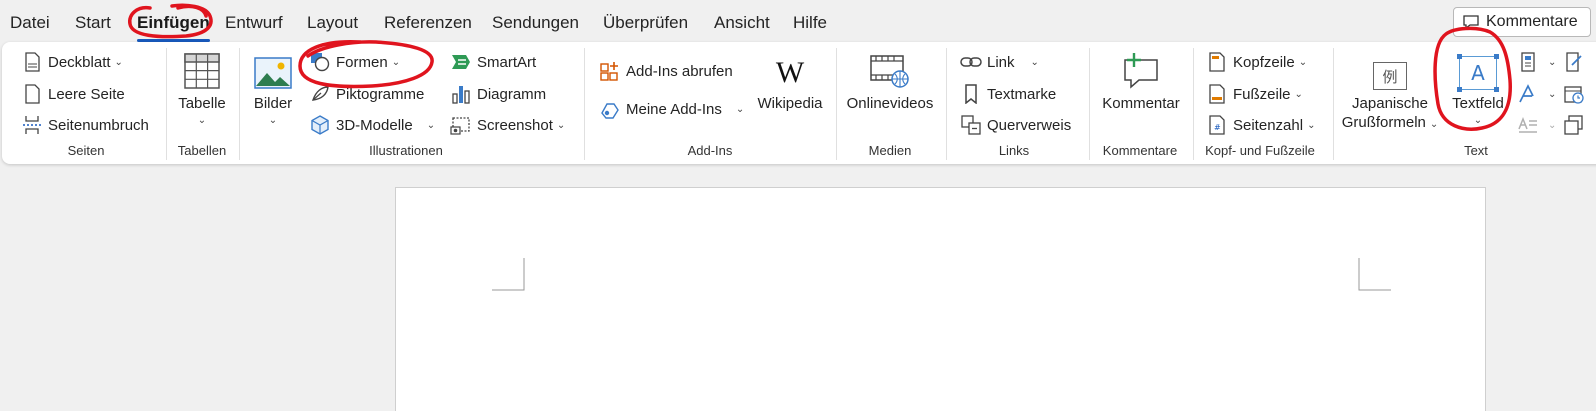 This screenshot has width=1596, height=411. What do you see at coordinates (273, 69) in the screenshot?
I see `picture-icon` at bounding box center [273, 69].